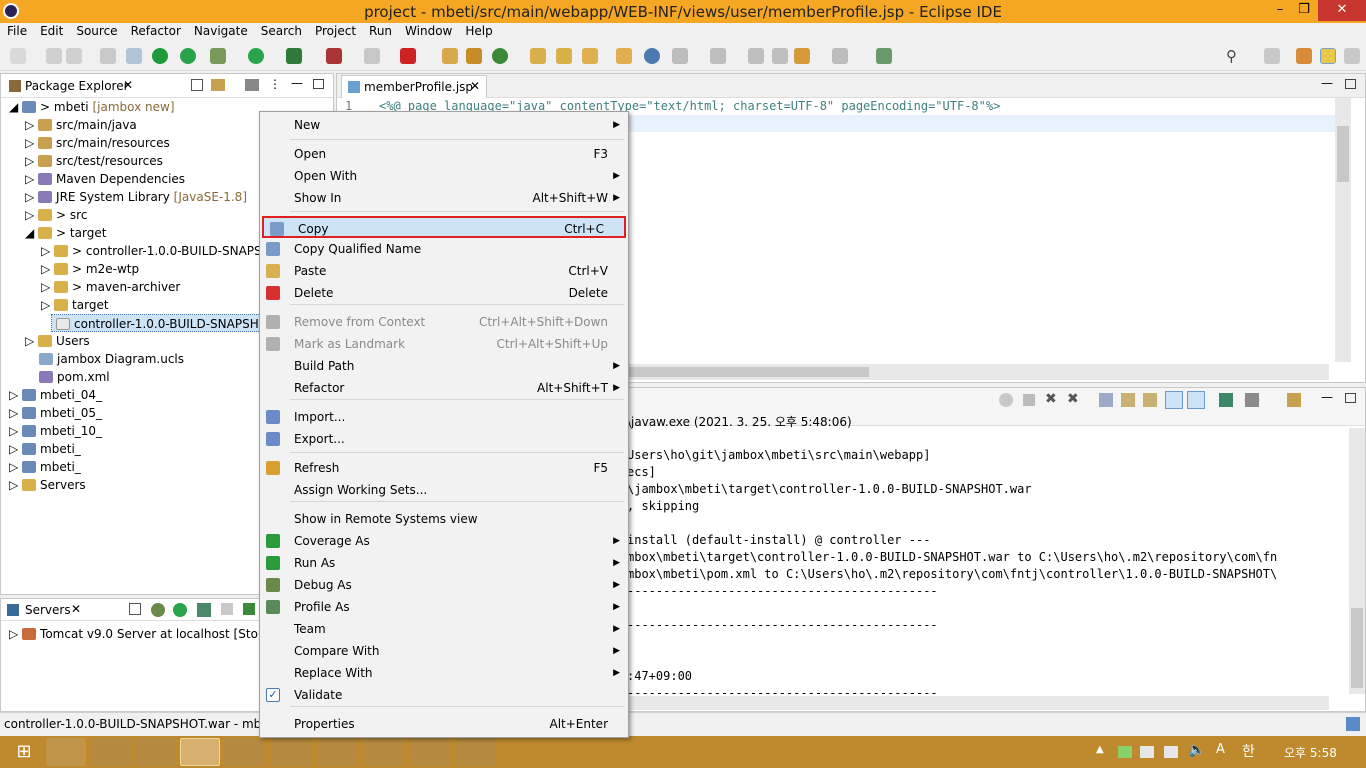  What do you see at coordinates (476, 752) in the screenshot?
I see `kakaotalk-taskbar-icon` at bounding box center [476, 752].